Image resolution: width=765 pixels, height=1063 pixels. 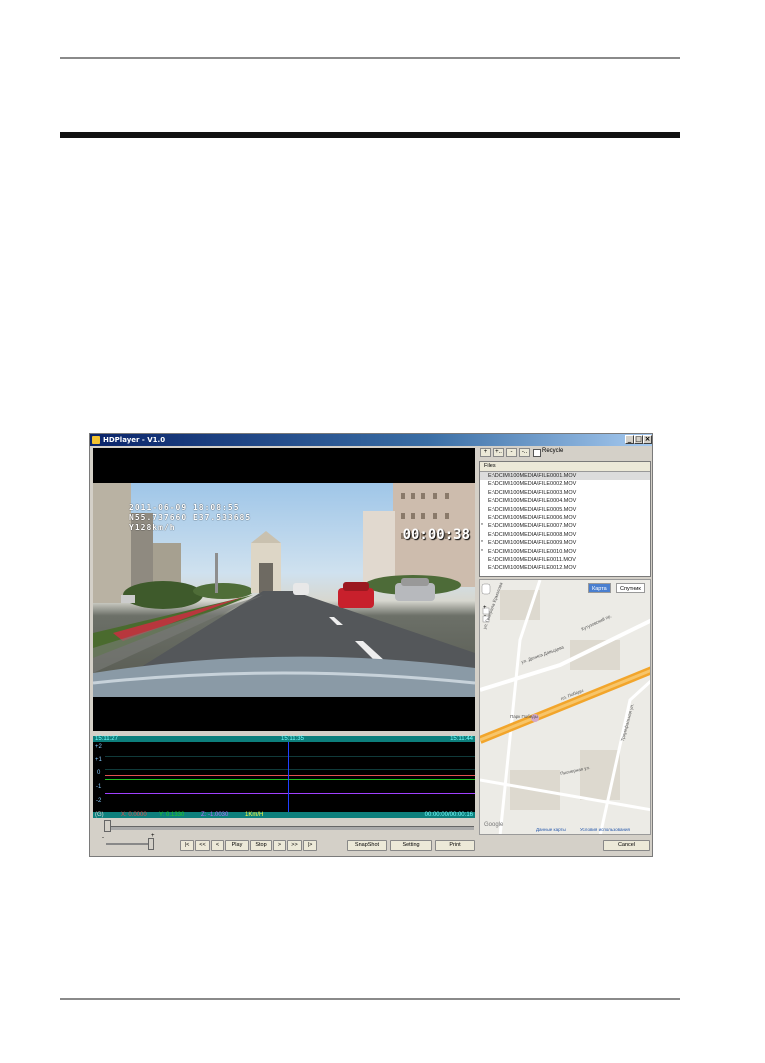 What do you see at coordinates (524, 452) in the screenshot?
I see `remove-all-button: -..` at bounding box center [524, 452].